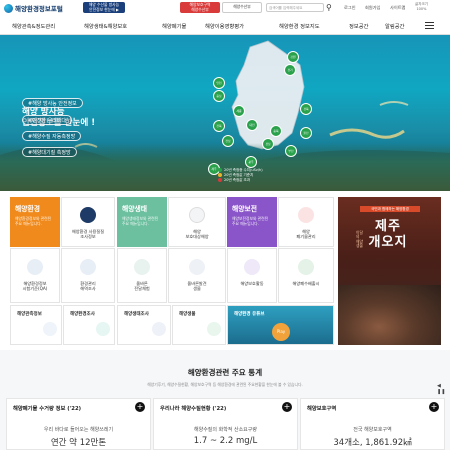 The width and height of the screenshot is (450, 450). I want to click on region-marker-gangwon: 강원, so click(293, 57).